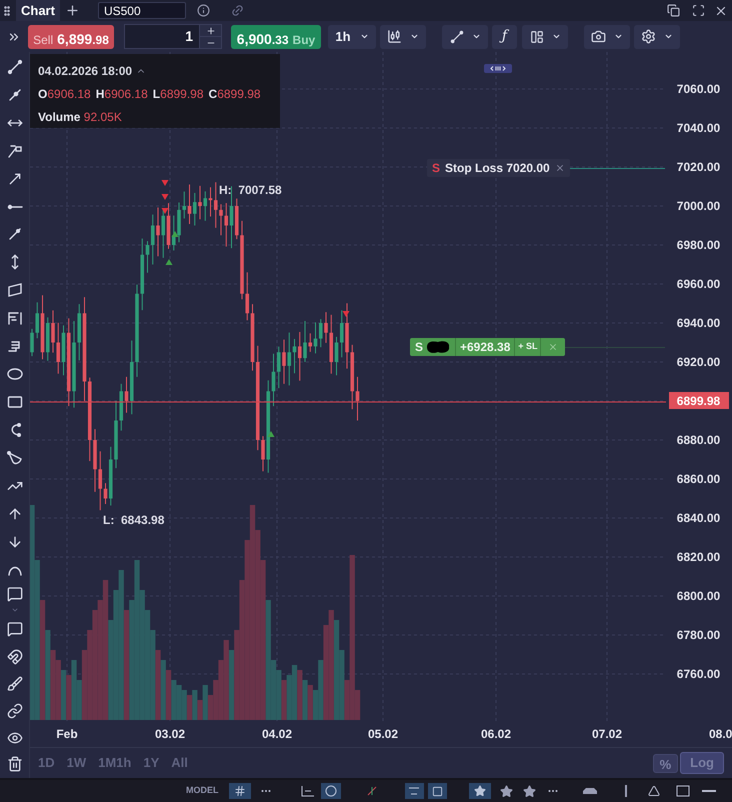 The image size is (732, 802). Describe the element at coordinates (504, 36) in the screenshot. I see `indicators-button: ƒ` at that location.